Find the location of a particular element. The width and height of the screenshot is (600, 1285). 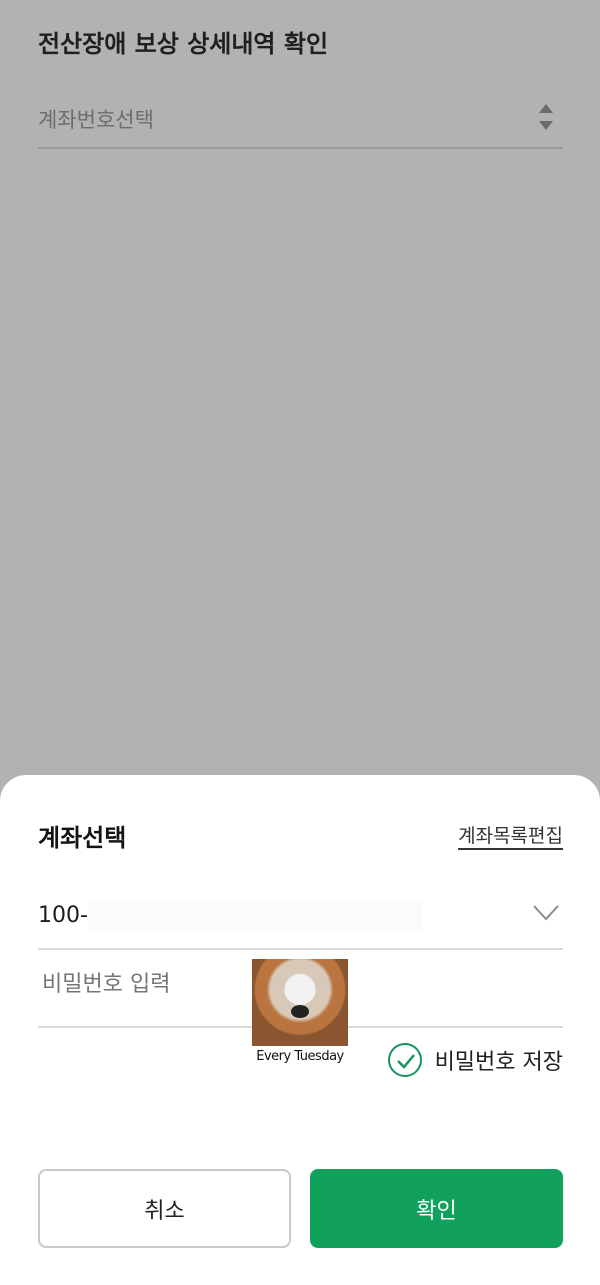

account-number-mask is located at coordinates (255, 916).